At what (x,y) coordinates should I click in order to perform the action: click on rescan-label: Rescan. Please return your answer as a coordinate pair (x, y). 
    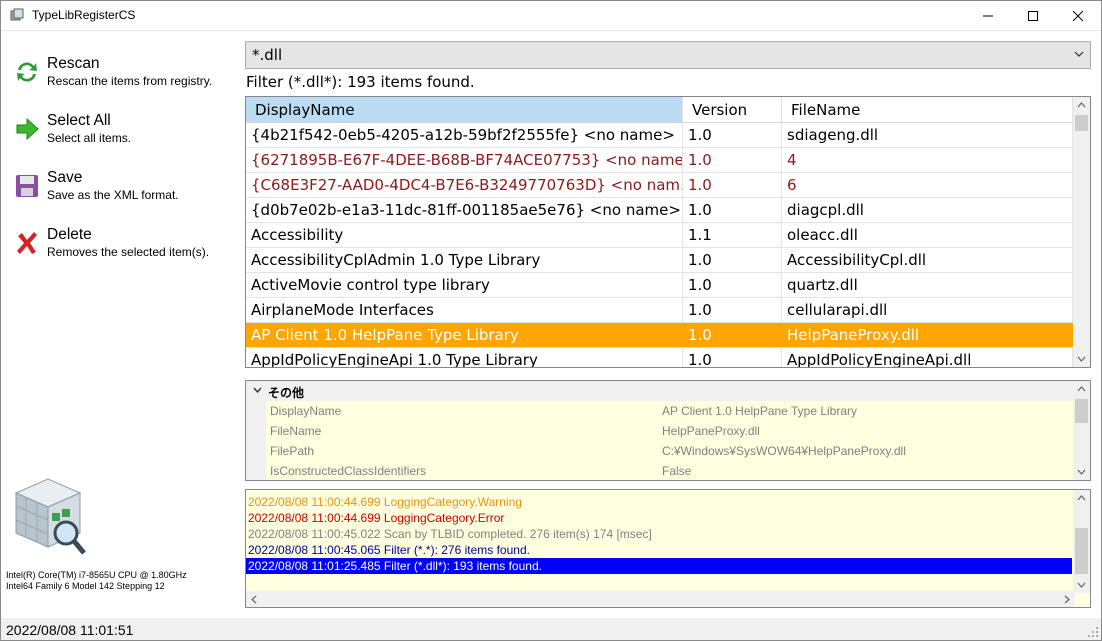
    Looking at the image, I should click on (73, 63).